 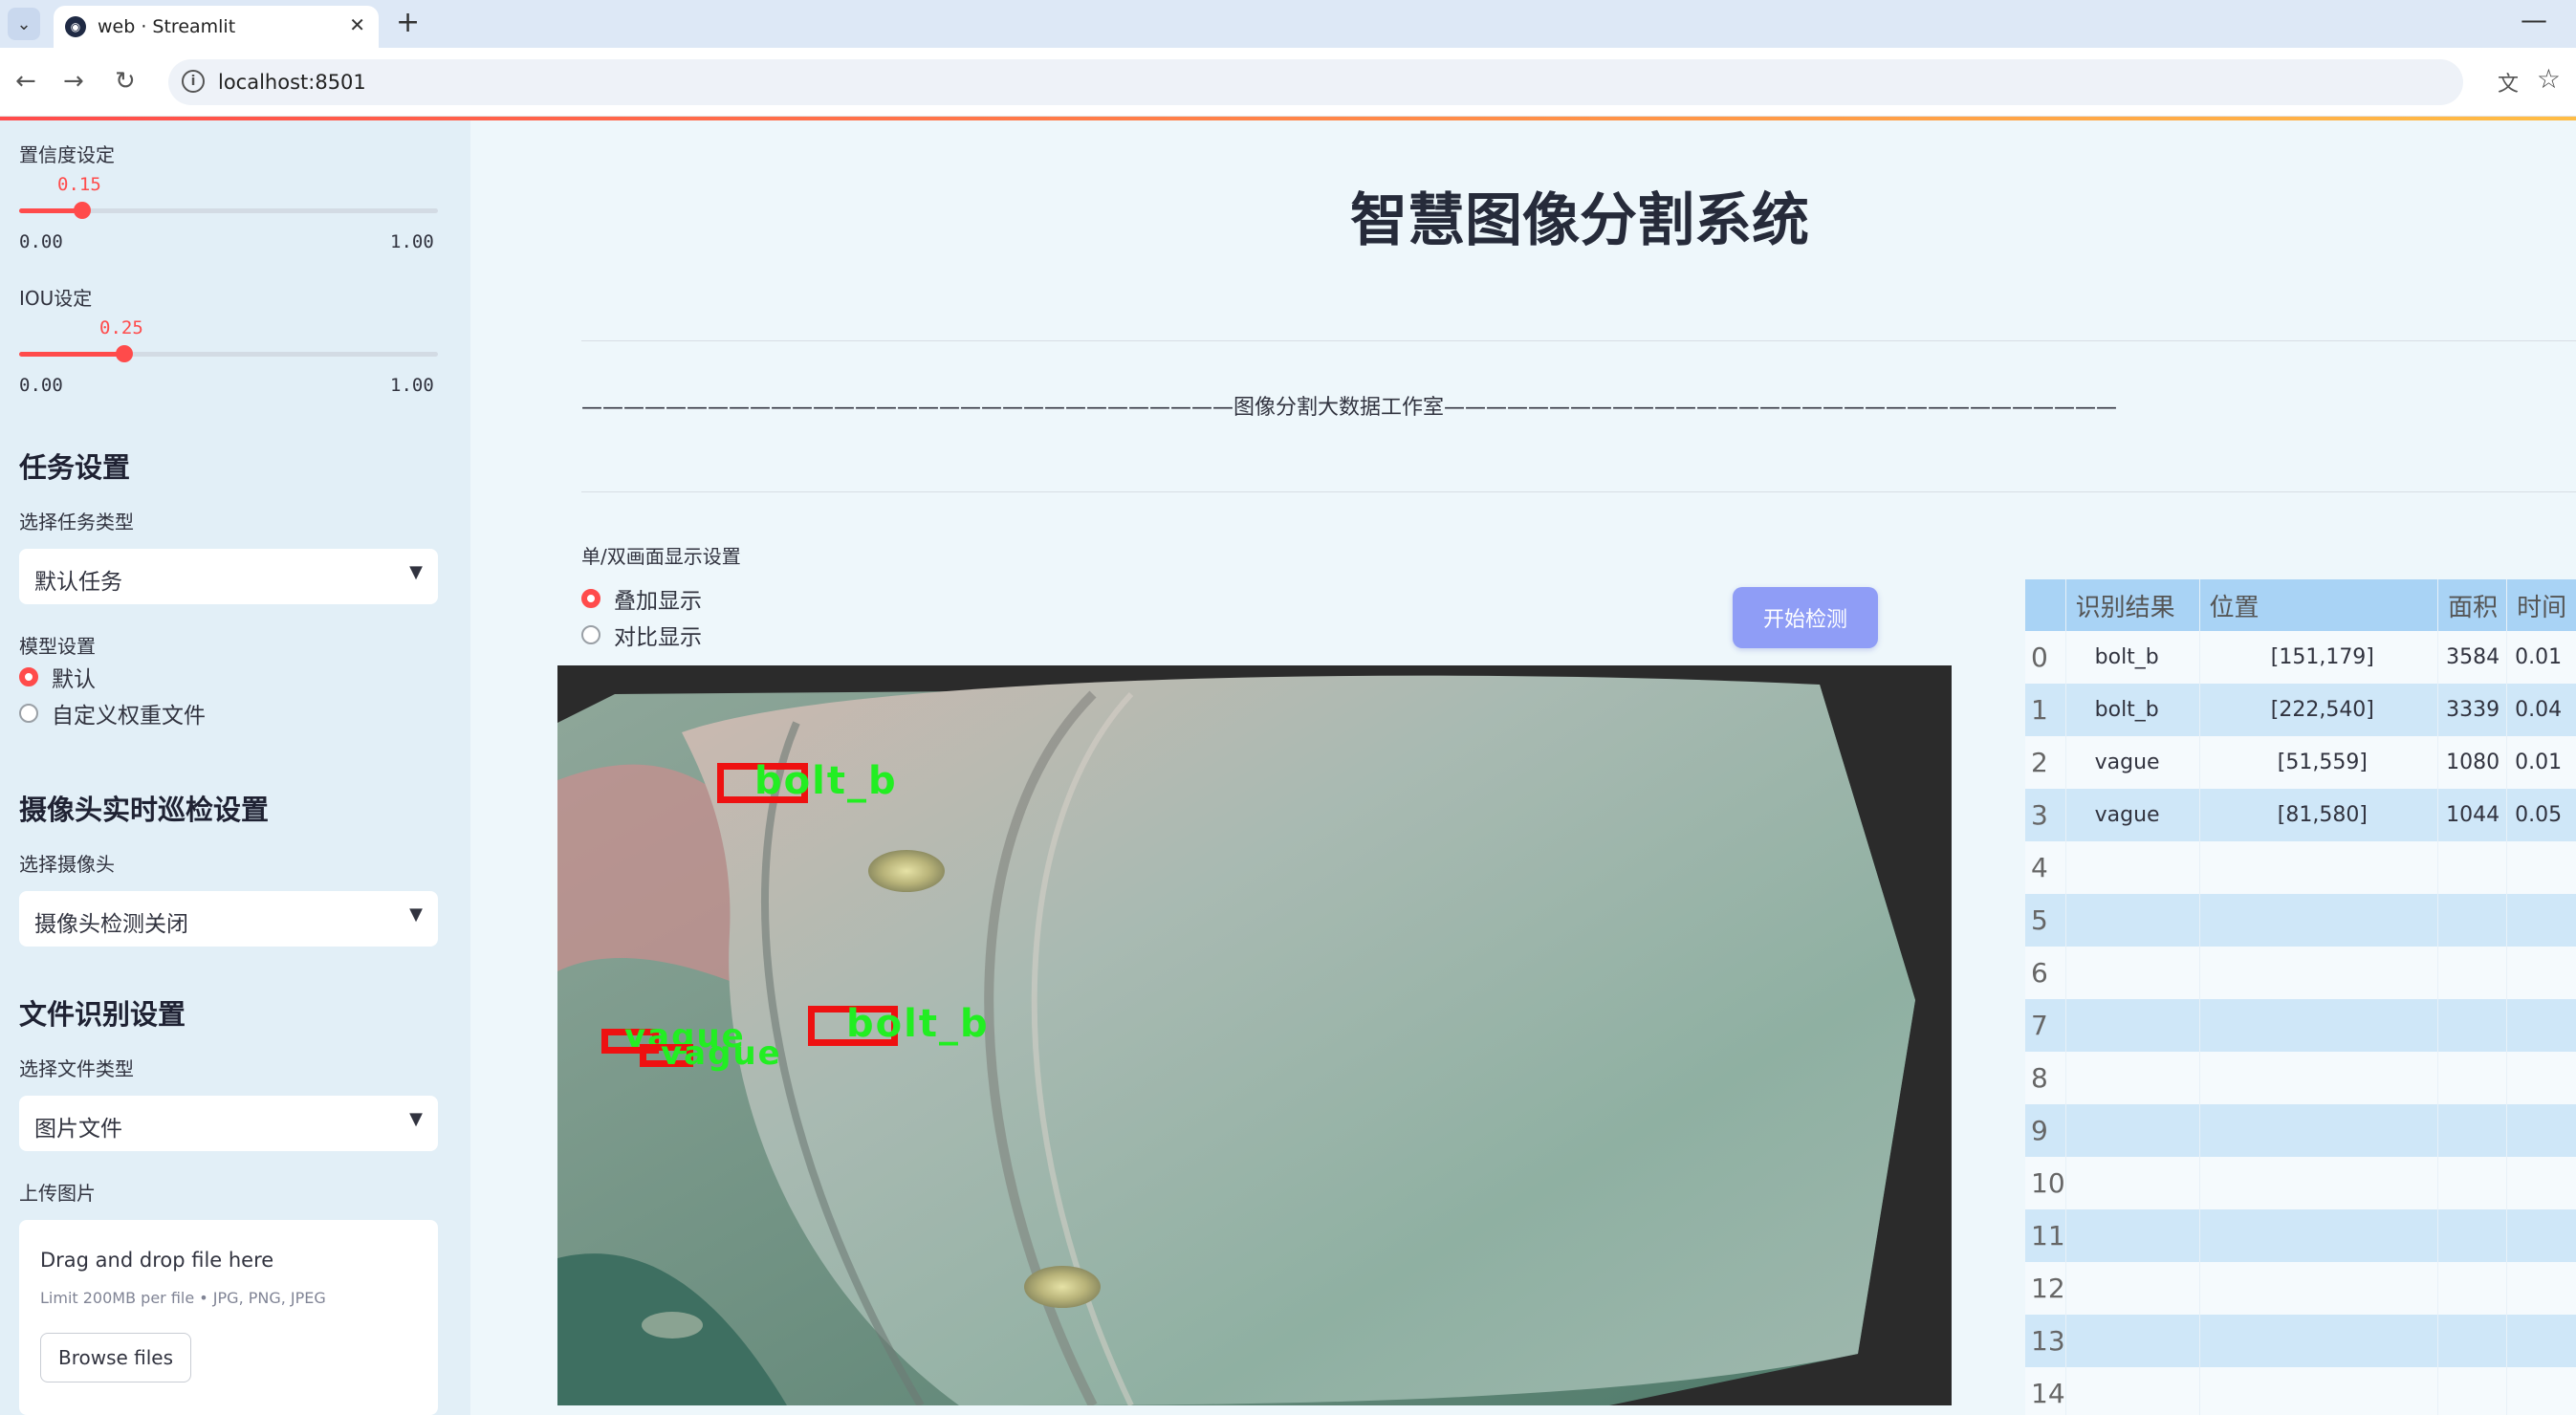 I want to click on site-info-icon: i, so click(x=193, y=81).